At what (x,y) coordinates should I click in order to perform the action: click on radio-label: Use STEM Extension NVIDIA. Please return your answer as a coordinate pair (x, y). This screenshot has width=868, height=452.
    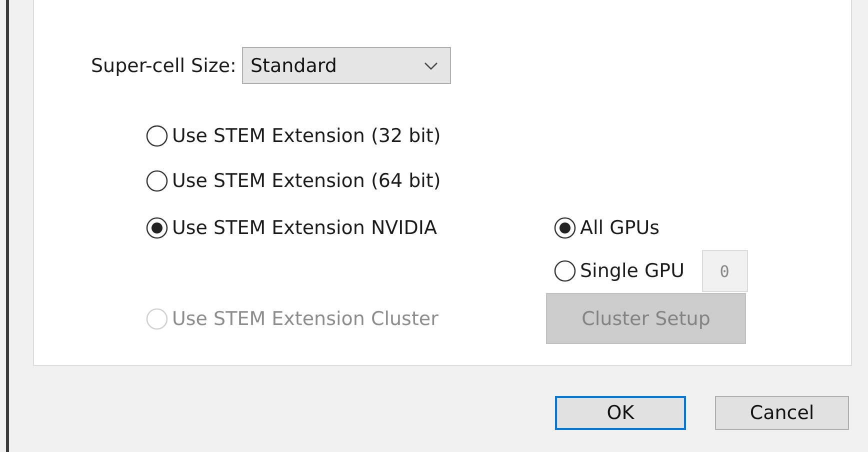
    Looking at the image, I should click on (304, 227).